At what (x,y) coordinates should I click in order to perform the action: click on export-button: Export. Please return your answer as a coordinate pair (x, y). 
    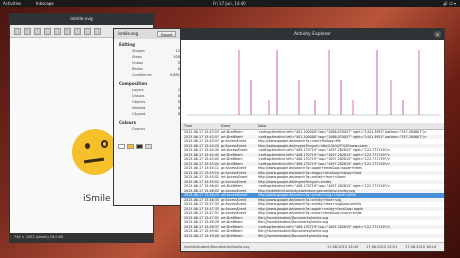
    Looking at the image, I should click on (167, 34).